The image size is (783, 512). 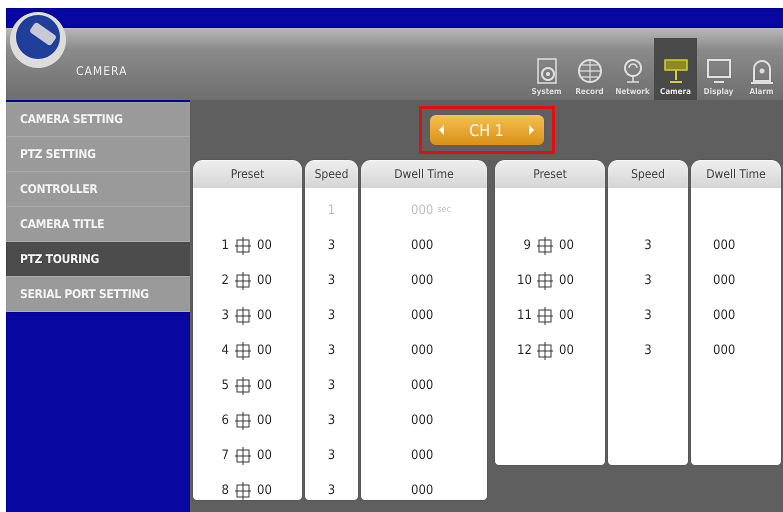 I want to click on row-number: 5, so click(x=224, y=385).